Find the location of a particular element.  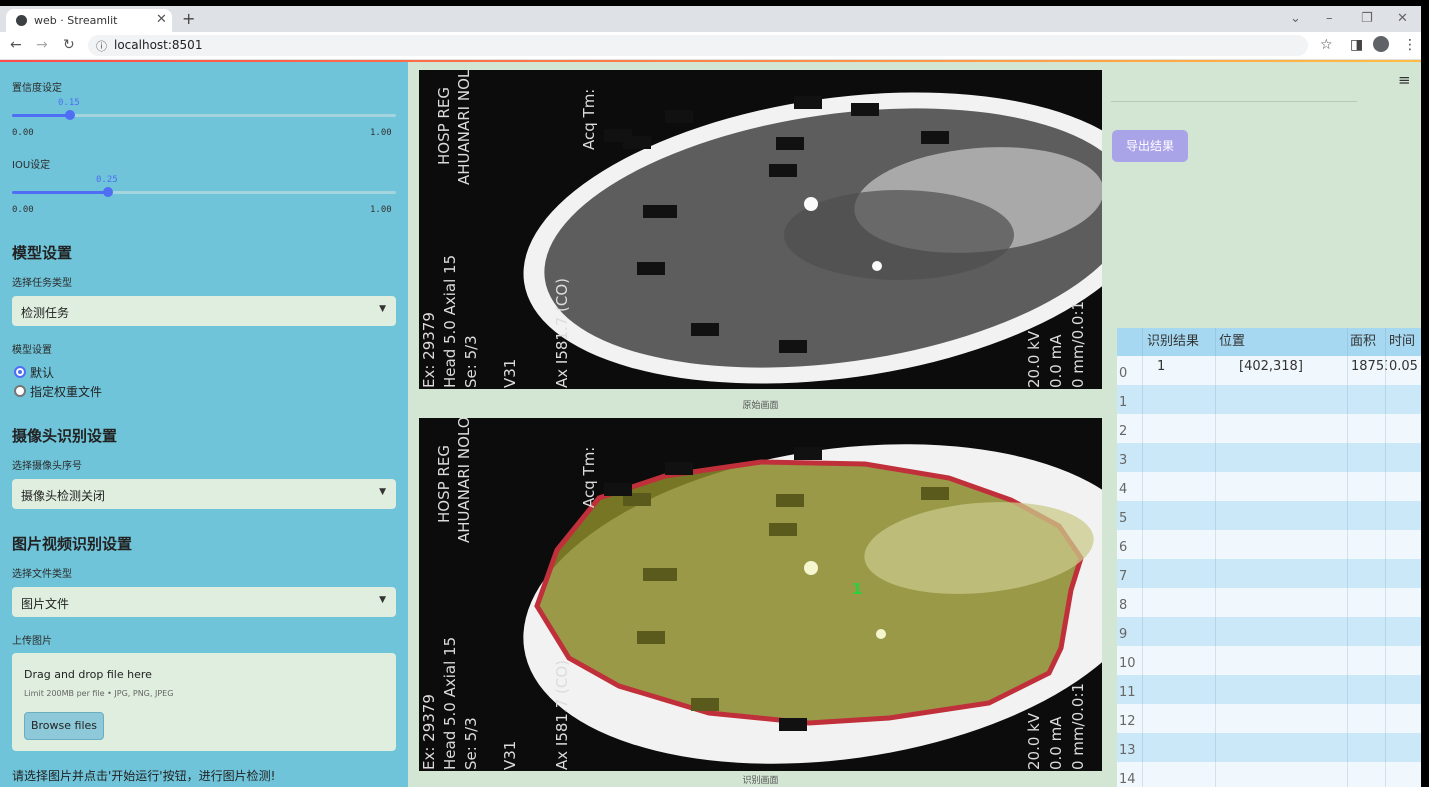

profile-icon is located at coordinates (1381, 44).